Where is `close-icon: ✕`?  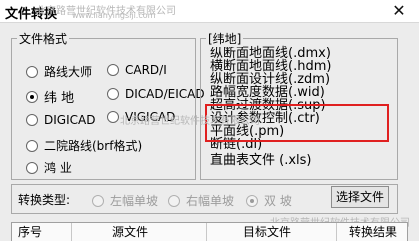
close-icon: ✕ is located at coordinates (399, 10).